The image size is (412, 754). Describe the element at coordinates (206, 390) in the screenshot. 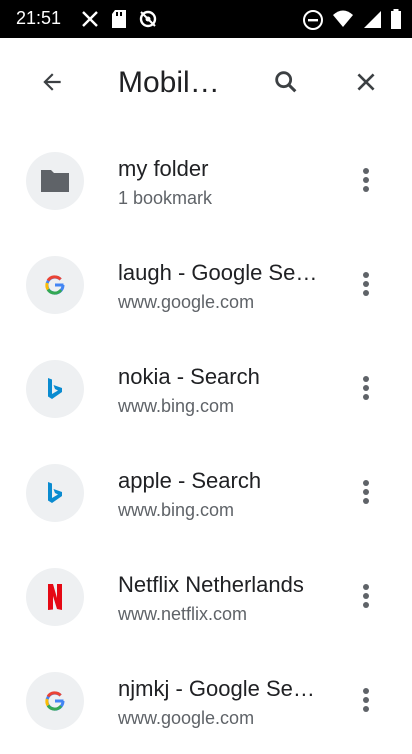

I see `list-item: nokia - Search www.bing.com` at that location.